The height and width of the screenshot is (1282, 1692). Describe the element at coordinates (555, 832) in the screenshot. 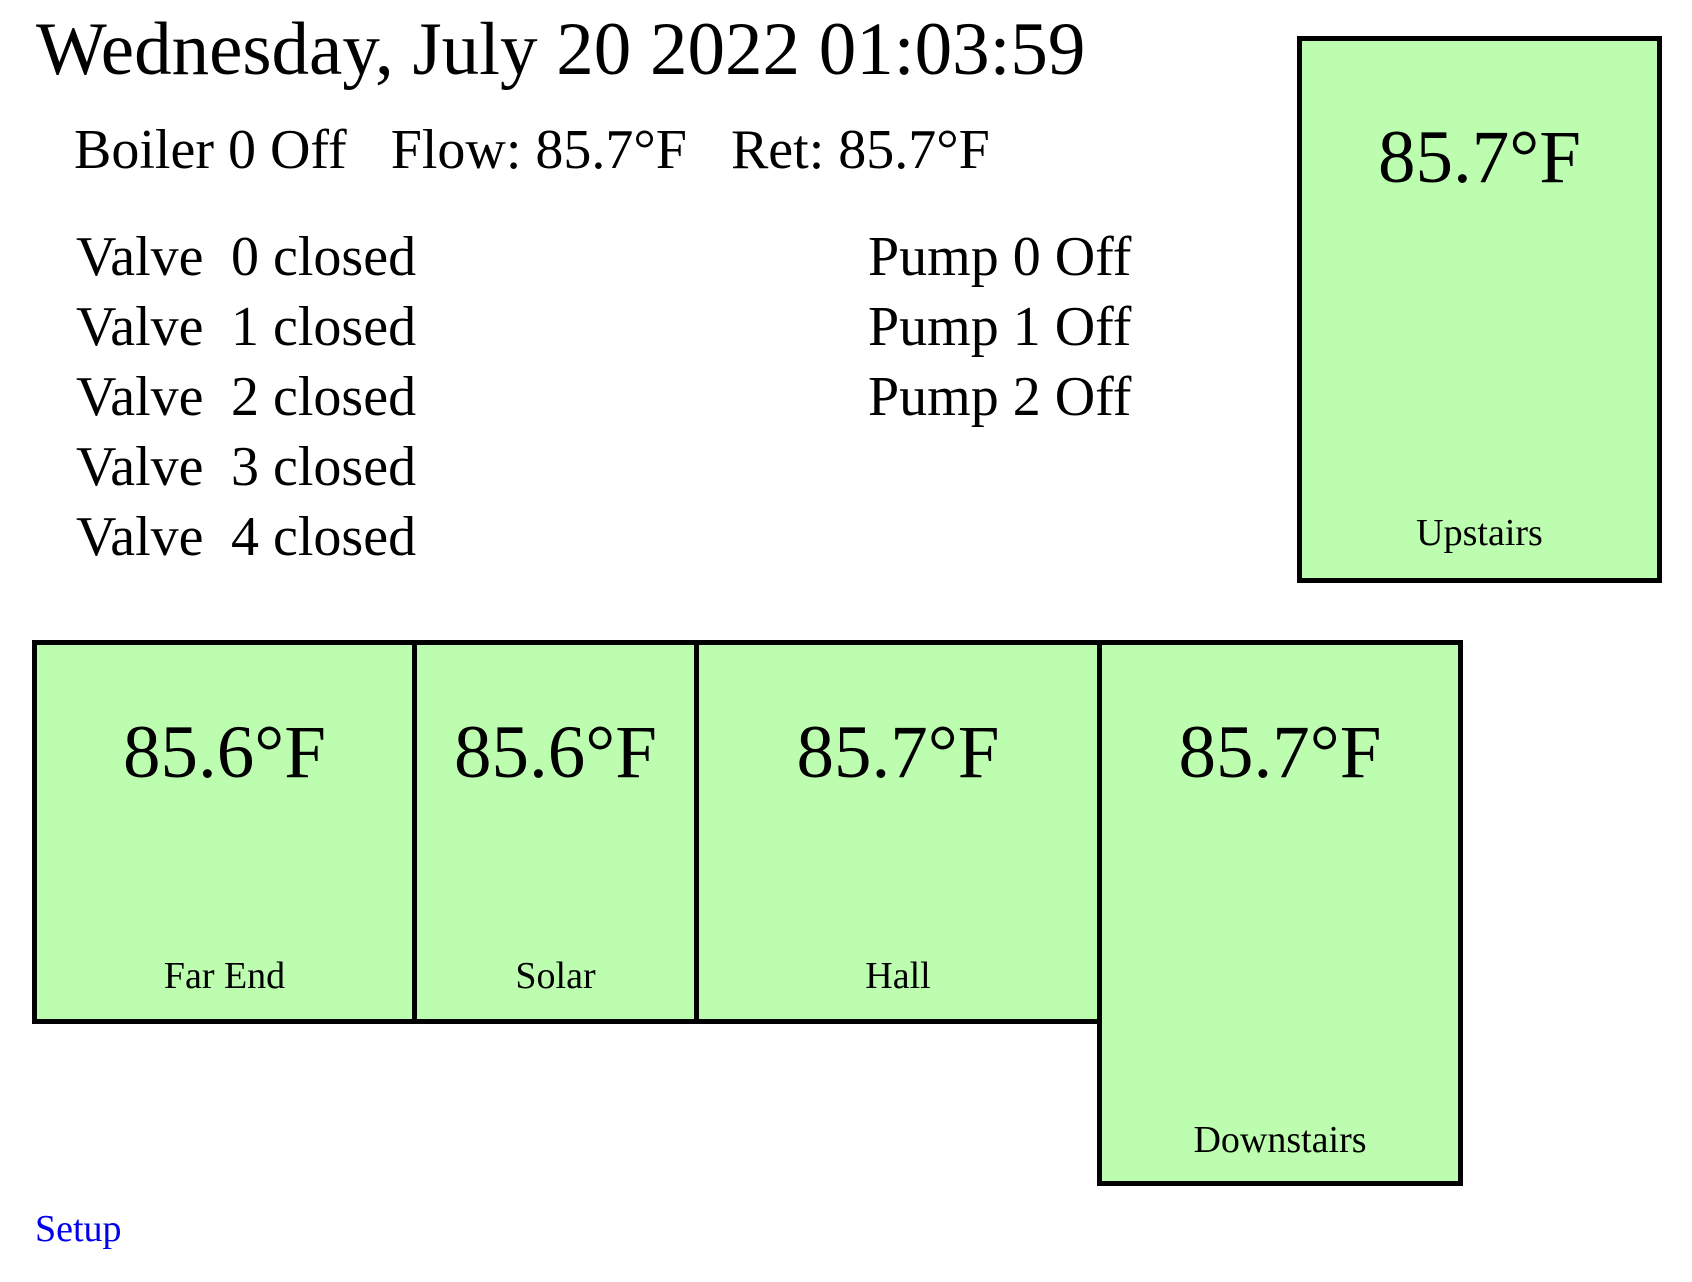

I see `zone-solar: 85.6°F Solar` at that location.